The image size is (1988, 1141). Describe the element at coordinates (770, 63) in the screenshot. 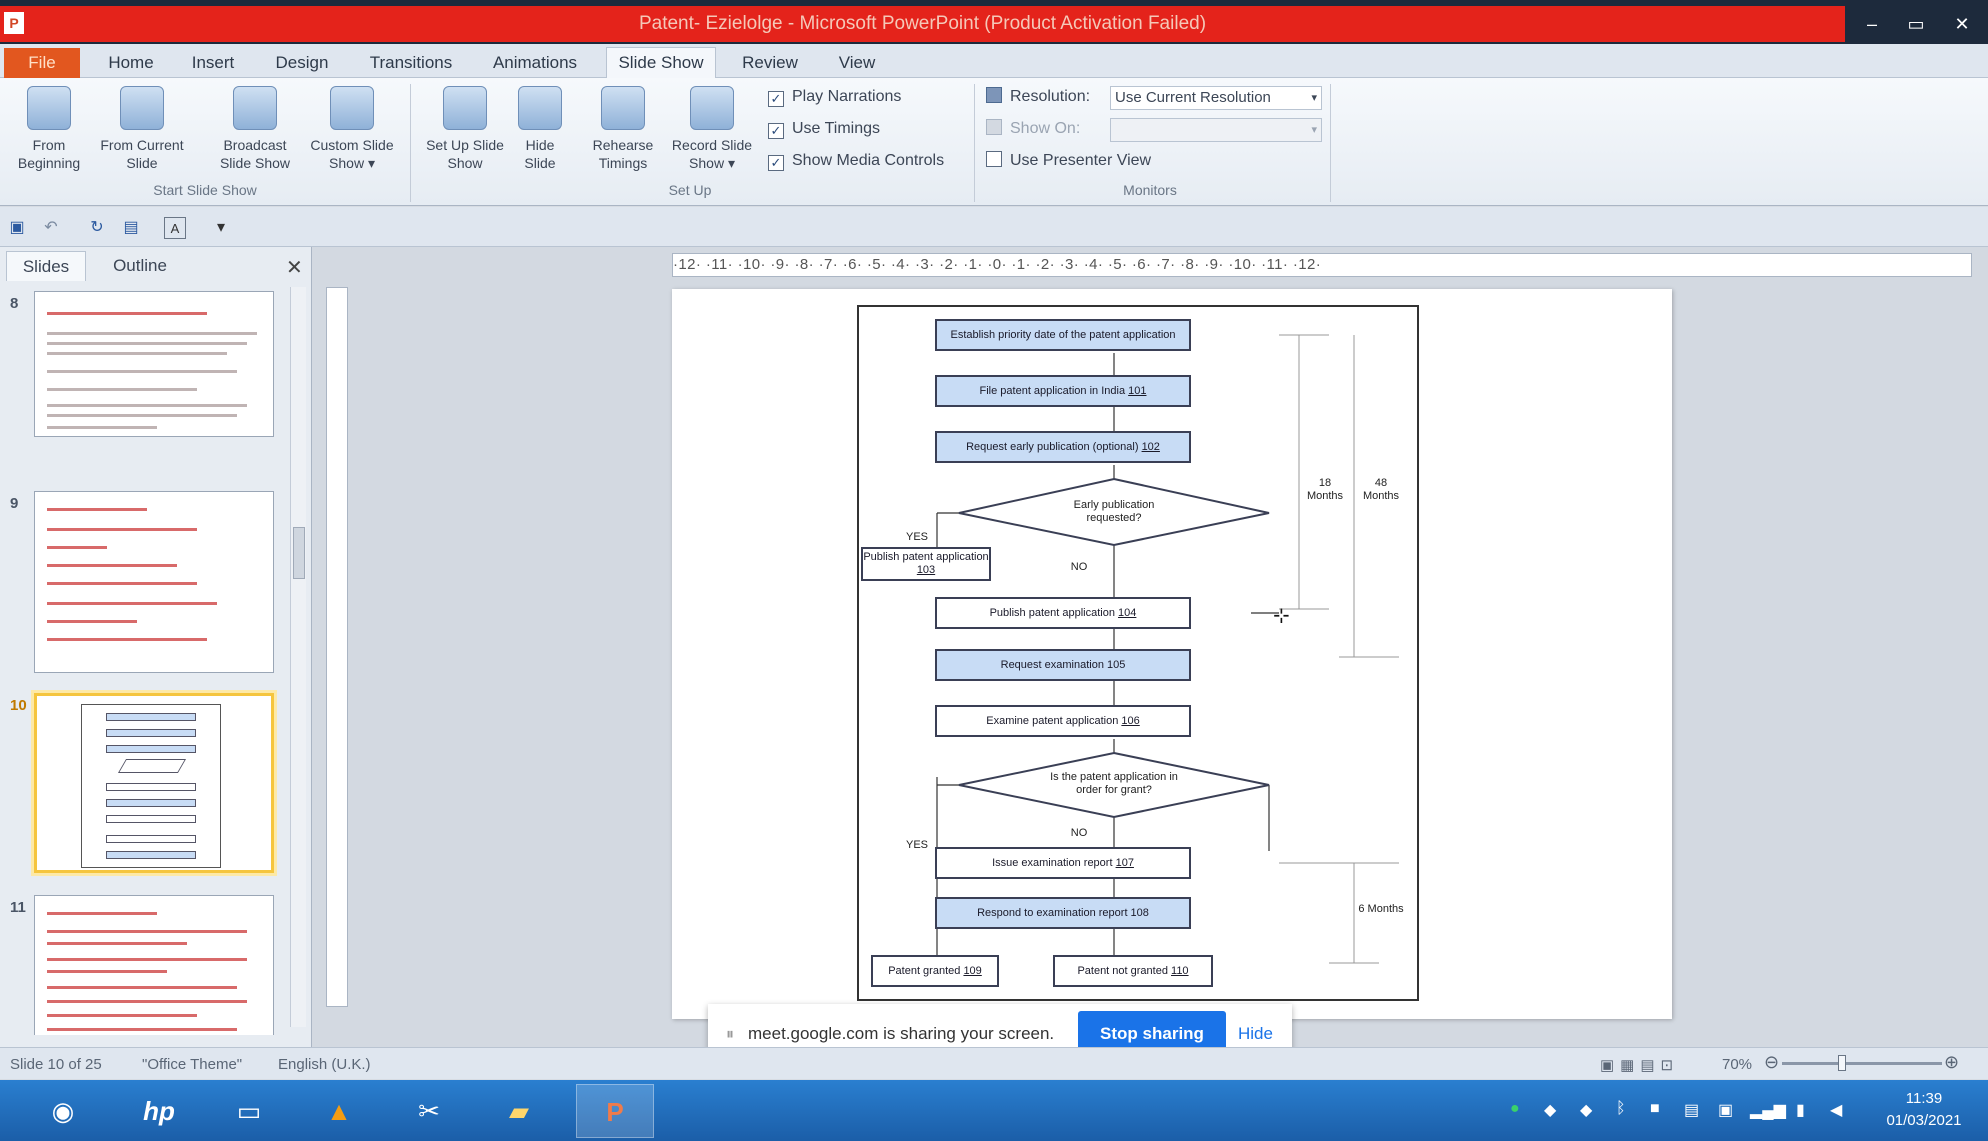

I see `tab-review: Review` at that location.